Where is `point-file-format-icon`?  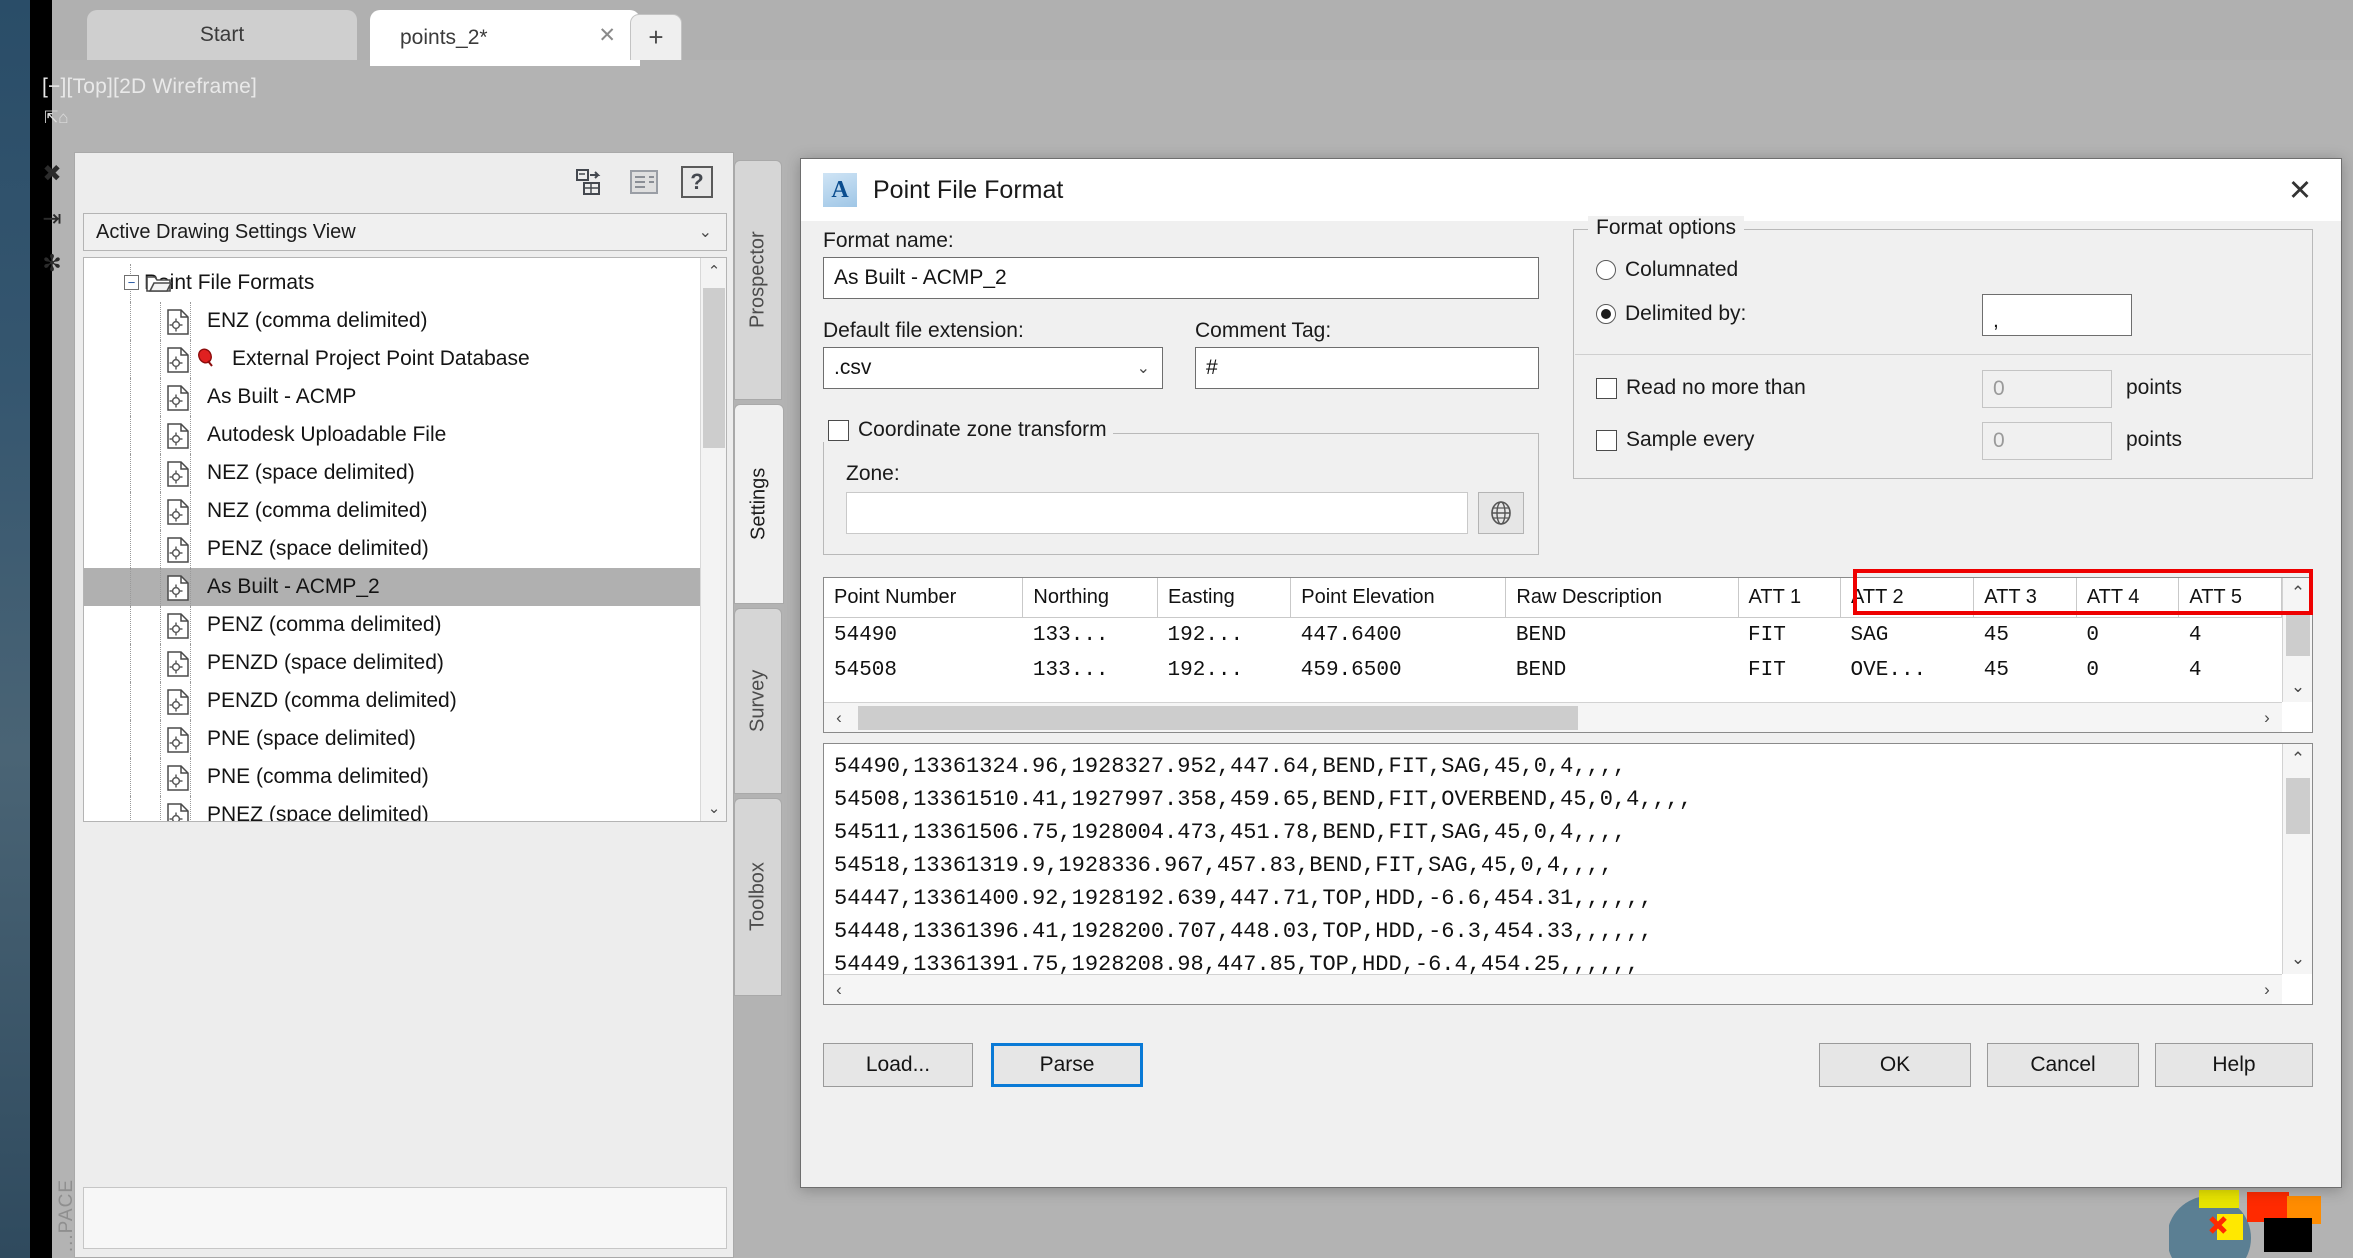
point-file-format-icon is located at coordinates (178, 322).